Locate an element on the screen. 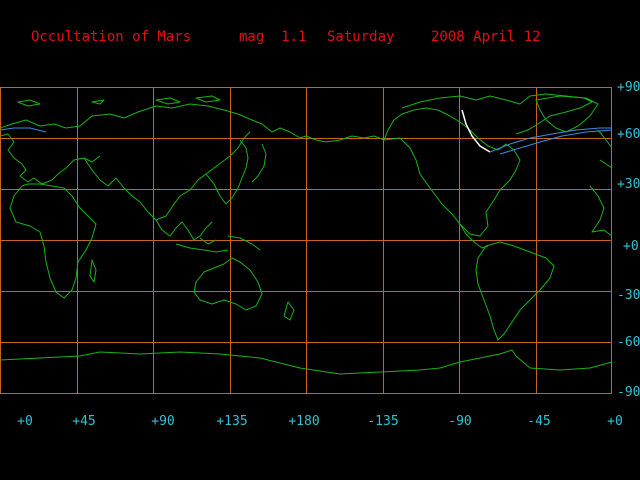 The width and height of the screenshot is (640, 480). lon-label-180: +180 is located at coordinates (304, 421).